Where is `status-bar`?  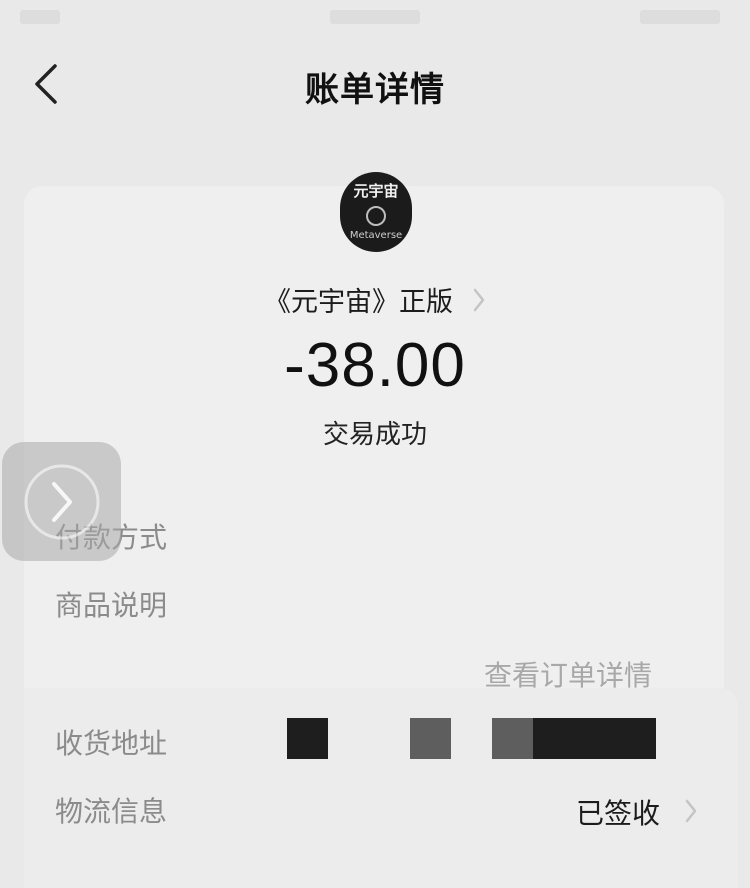
status-bar is located at coordinates (375, 18).